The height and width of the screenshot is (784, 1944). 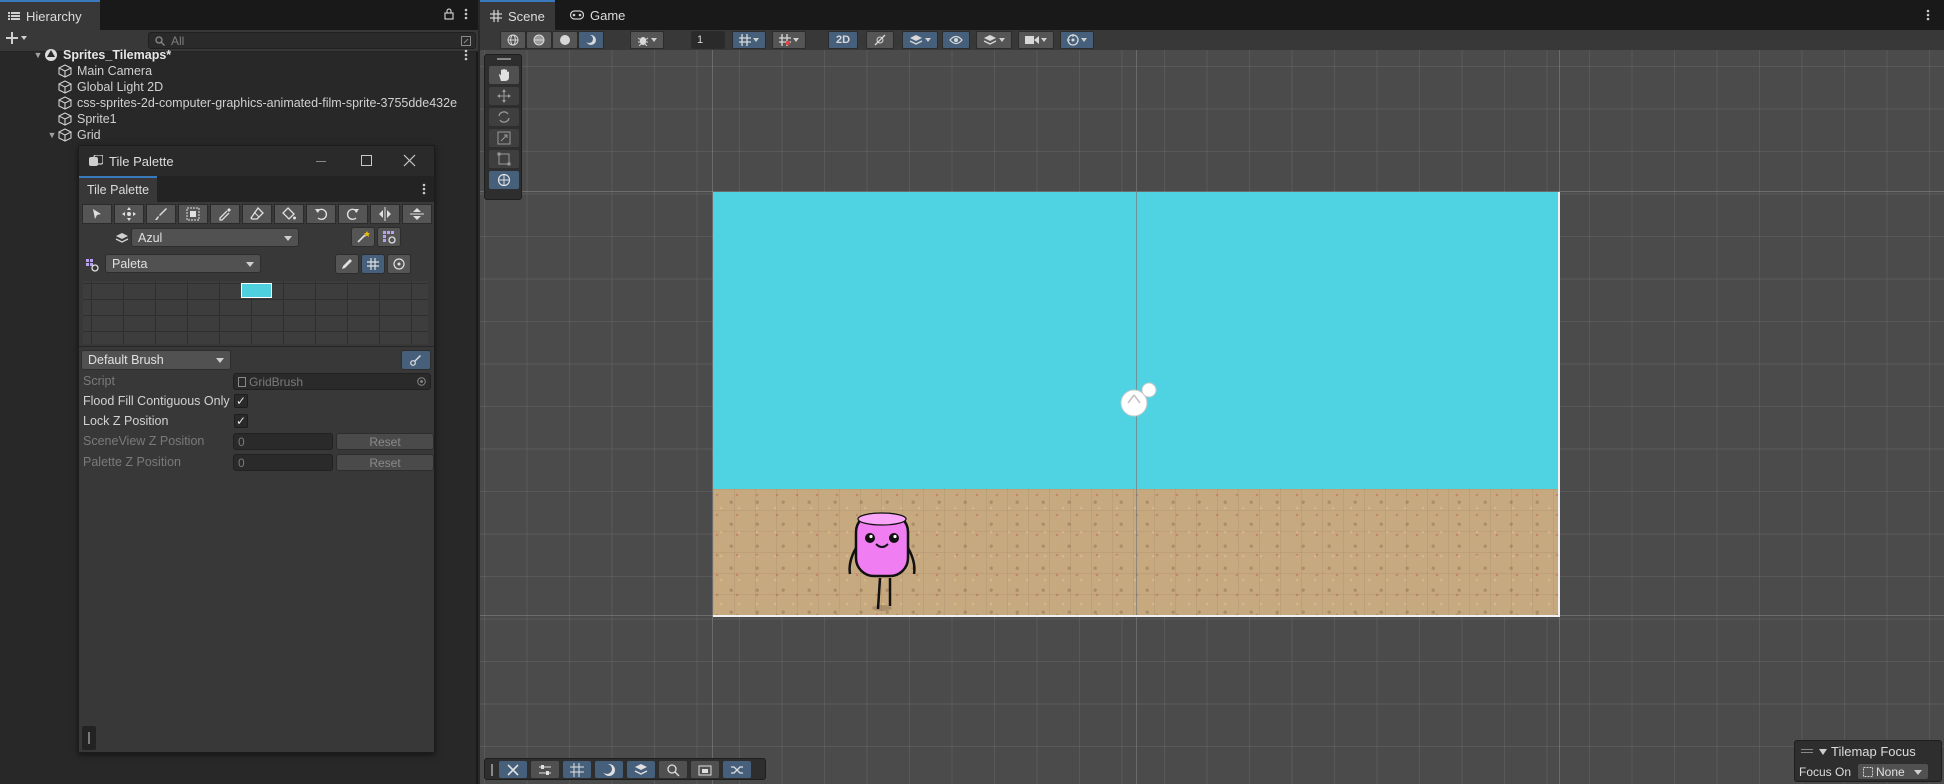 What do you see at coordinates (241, 421) in the screenshot?
I see `lock-z-checkbox: ✓` at bounding box center [241, 421].